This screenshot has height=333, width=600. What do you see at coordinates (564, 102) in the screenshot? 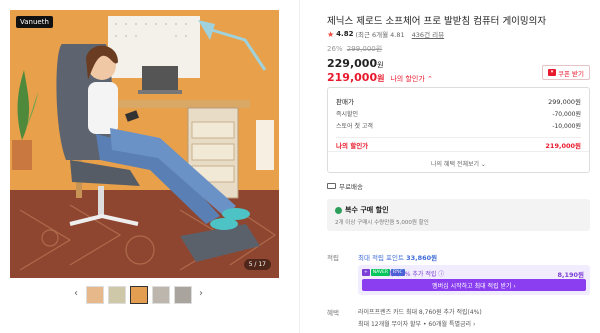
I see `breakdown-value: 299,000원` at bounding box center [564, 102].